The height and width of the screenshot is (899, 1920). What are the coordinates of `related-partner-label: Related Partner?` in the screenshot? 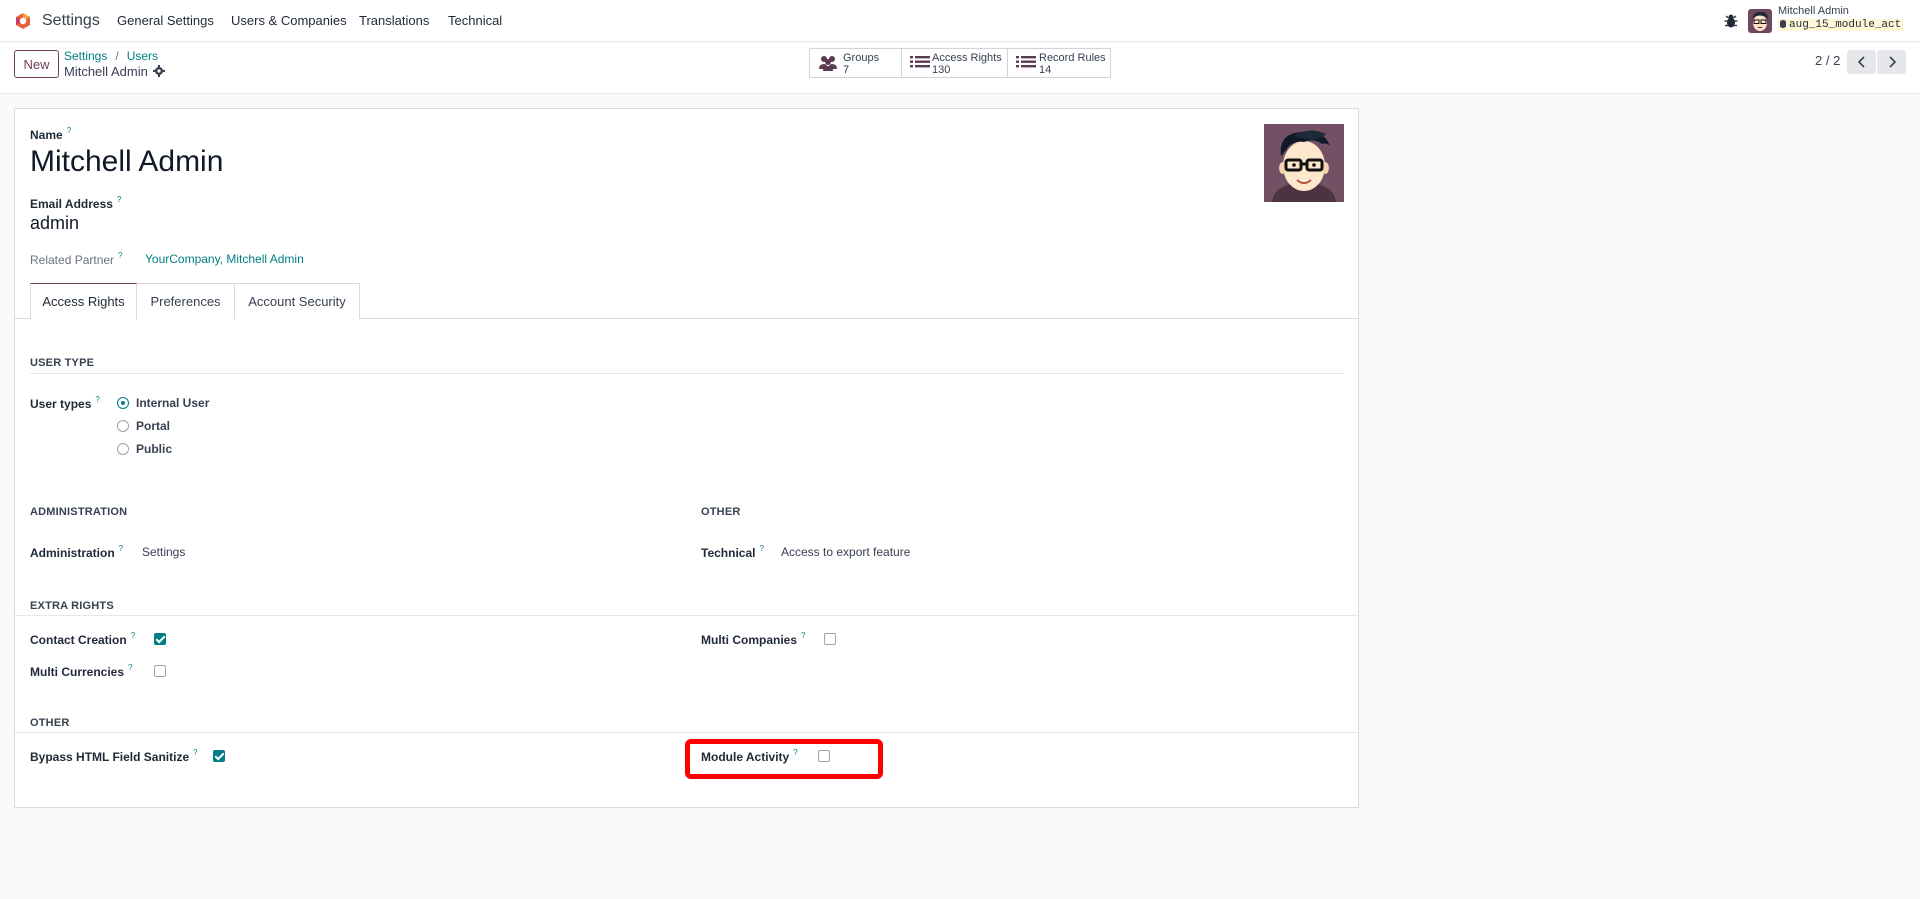 It's located at (76, 259).